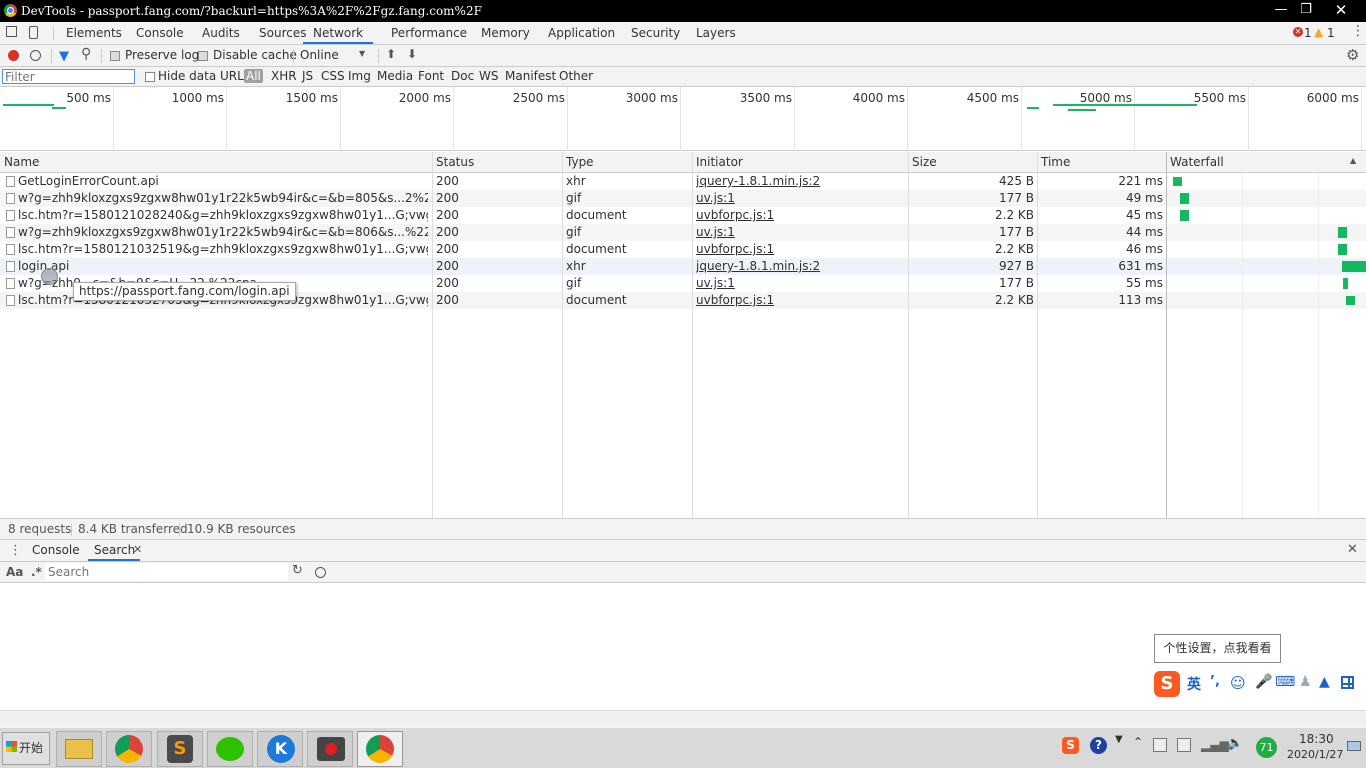 This screenshot has height=768, width=1366. I want to click on tab-console: Console, so click(160, 33).